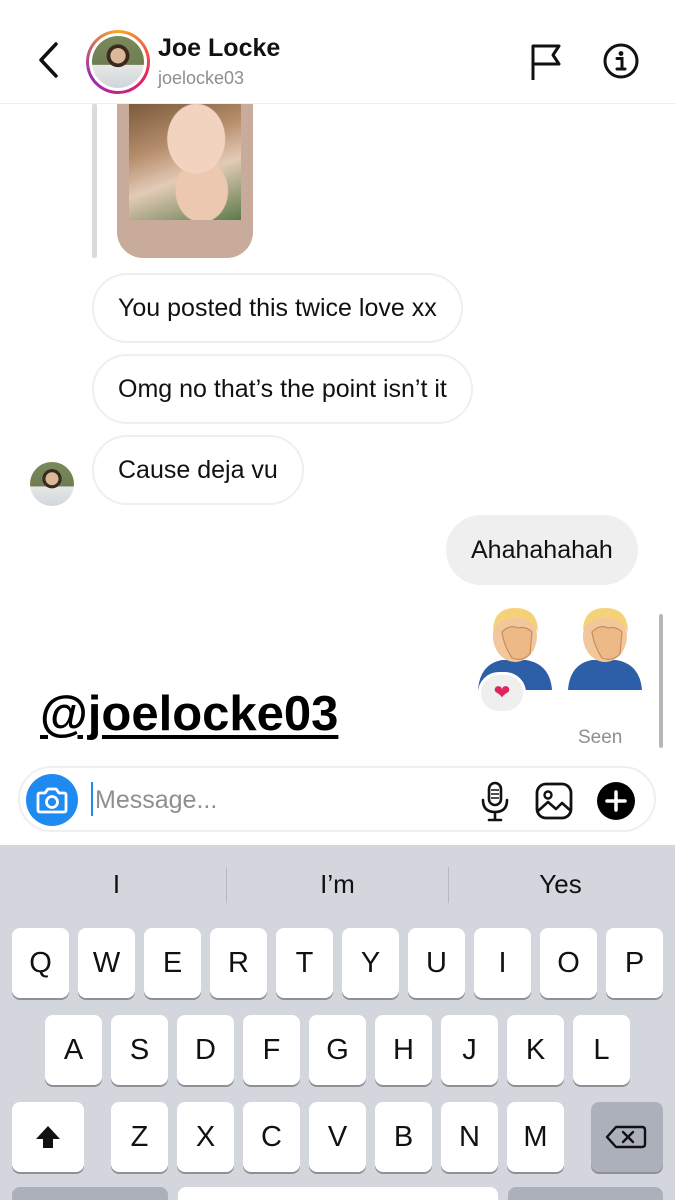 This screenshot has width=675, height=1200. What do you see at coordinates (271, 1137) in the screenshot?
I see `key-c: C` at bounding box center [271, 1137].